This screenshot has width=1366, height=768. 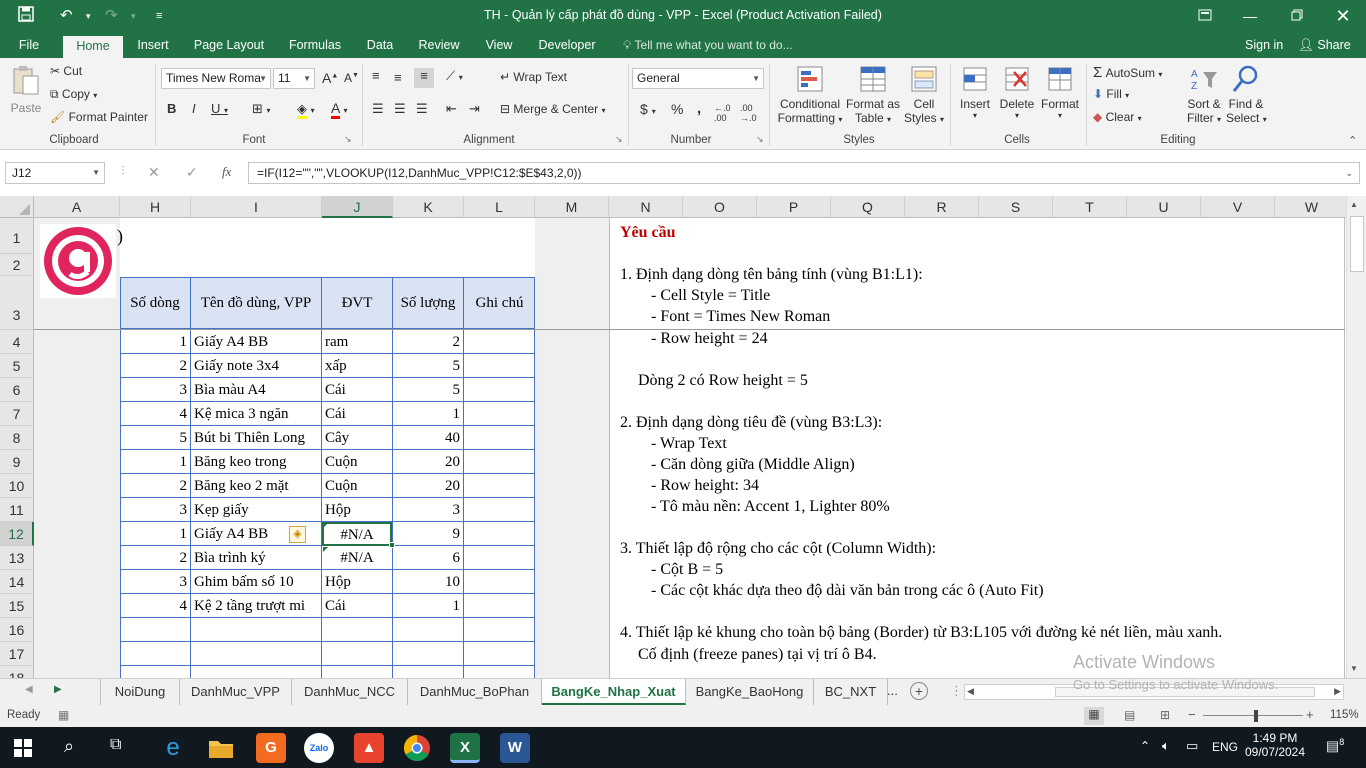 I want to click on merge-center-button: ⊟ Merge & Center ▾, so click(x=552, y=109).